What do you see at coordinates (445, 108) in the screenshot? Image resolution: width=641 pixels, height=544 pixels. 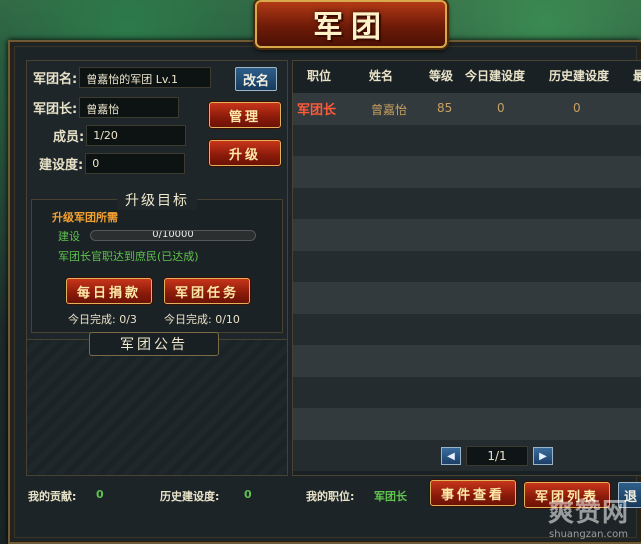 I see `member-level: 85` at bounding box center [445, 108].